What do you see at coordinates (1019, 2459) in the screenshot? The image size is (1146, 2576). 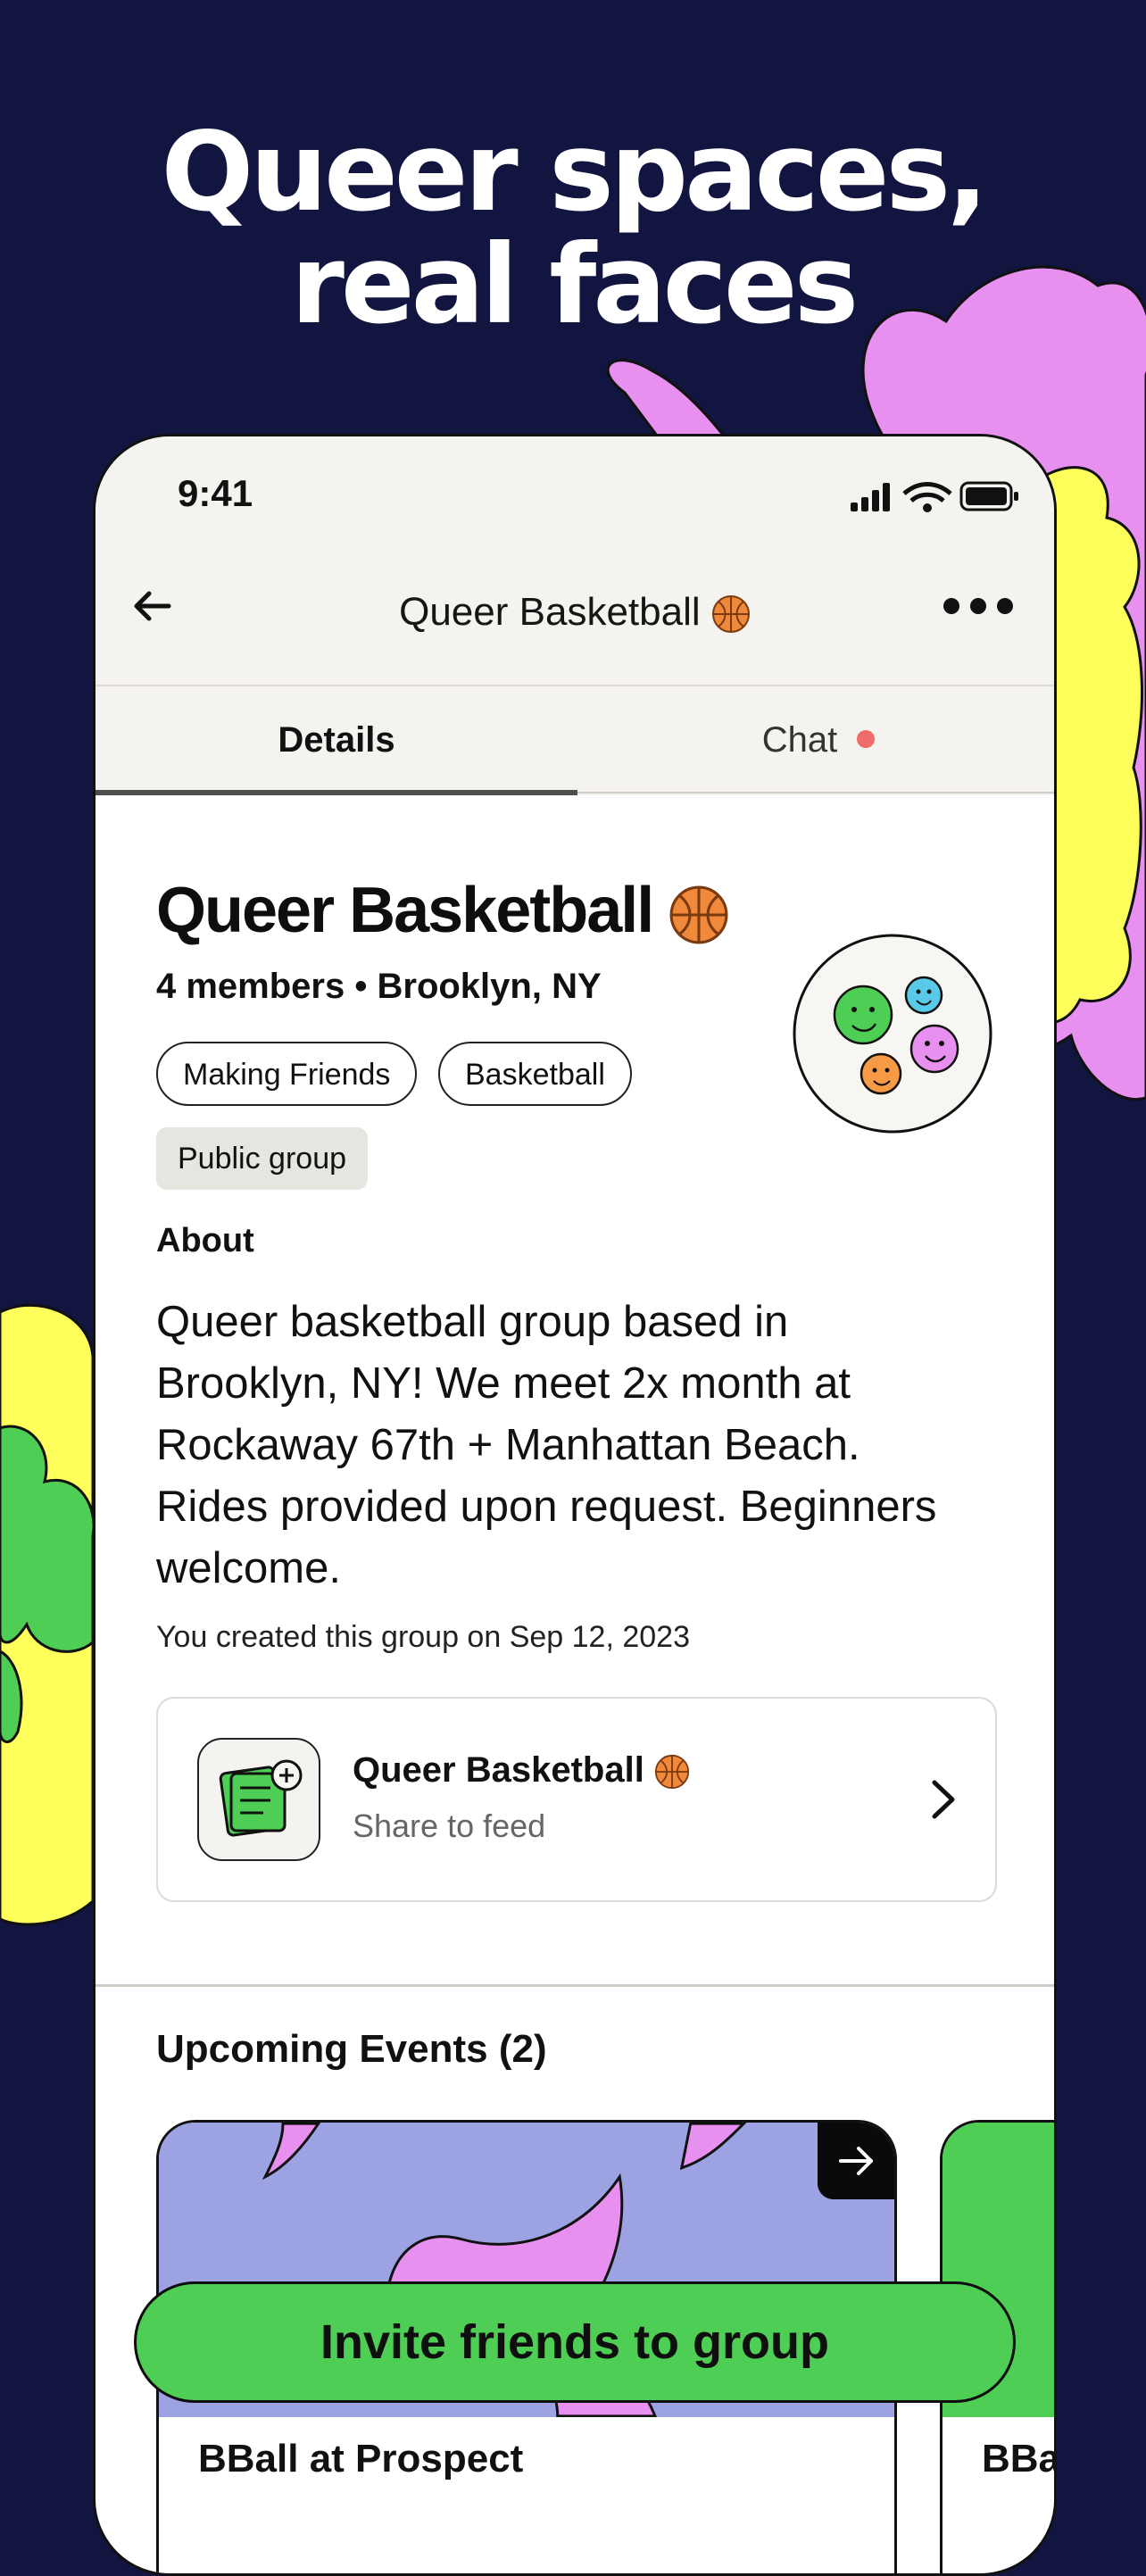 I see `event-title: BBa` at bounding box center [1019, 2459].